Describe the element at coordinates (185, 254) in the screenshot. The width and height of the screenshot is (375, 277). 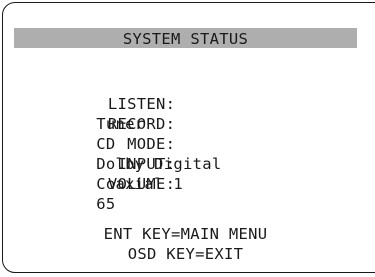
I see `osd-key-hint: OSD KEY=EXIT` at that location.